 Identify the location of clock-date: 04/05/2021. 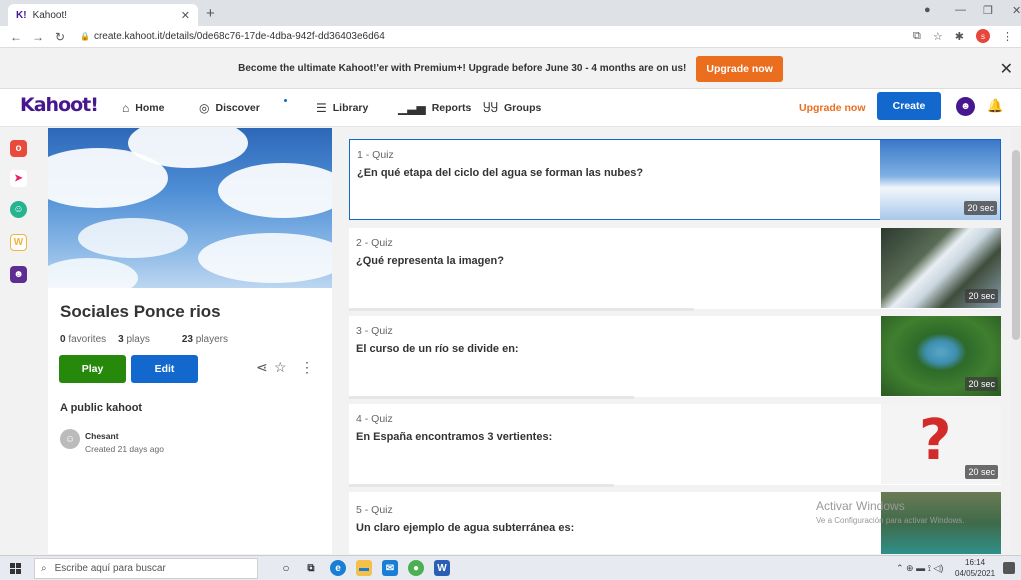
(975, 573).